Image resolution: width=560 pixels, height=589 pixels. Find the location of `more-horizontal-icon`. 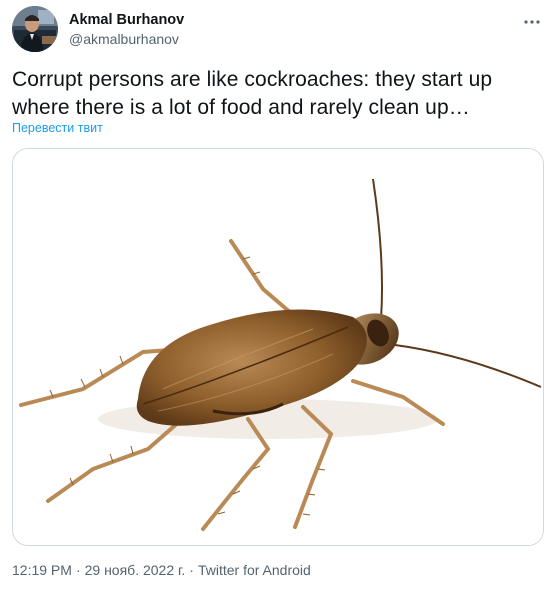

more-horizontal-icon is located at coordinates (532, 22).